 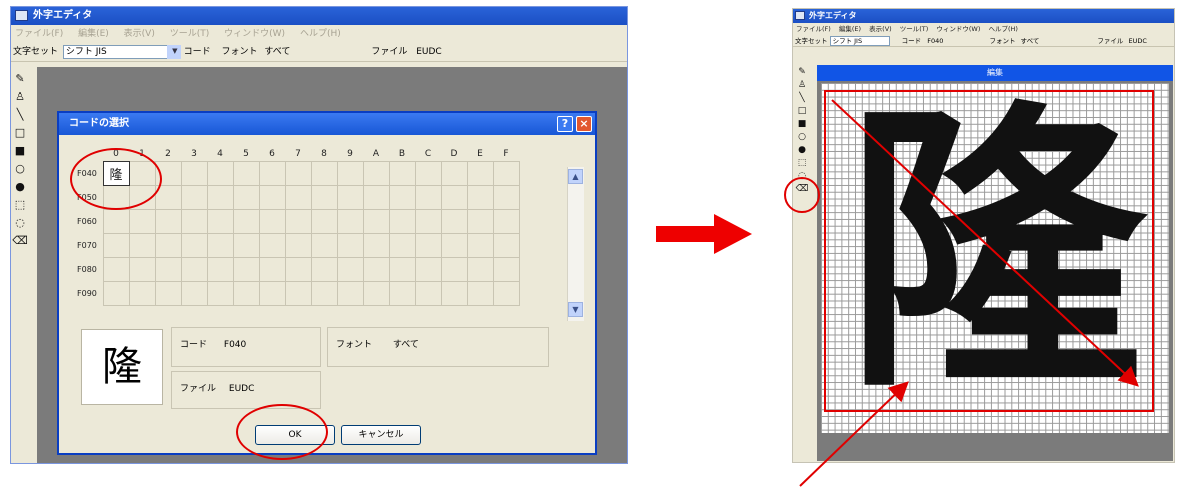 I want to click on brush-icon: ♙, so click(x=20, y=96).